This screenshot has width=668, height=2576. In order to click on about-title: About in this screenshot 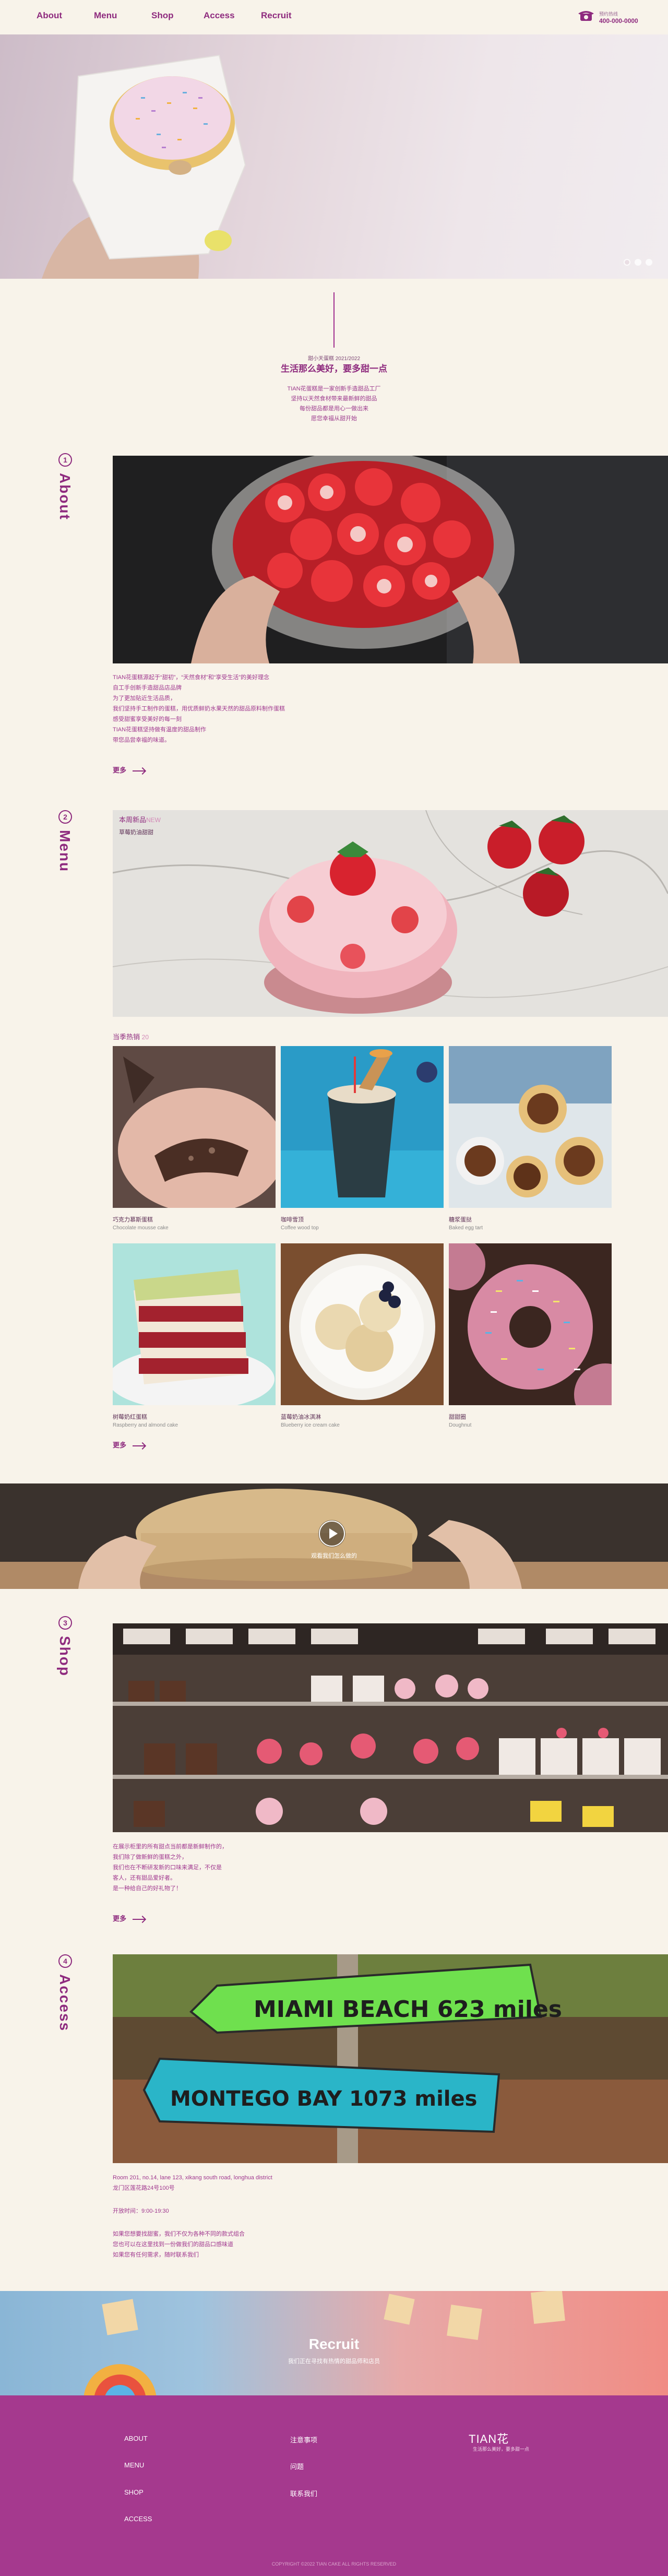, I will do `click(65, 496)`.